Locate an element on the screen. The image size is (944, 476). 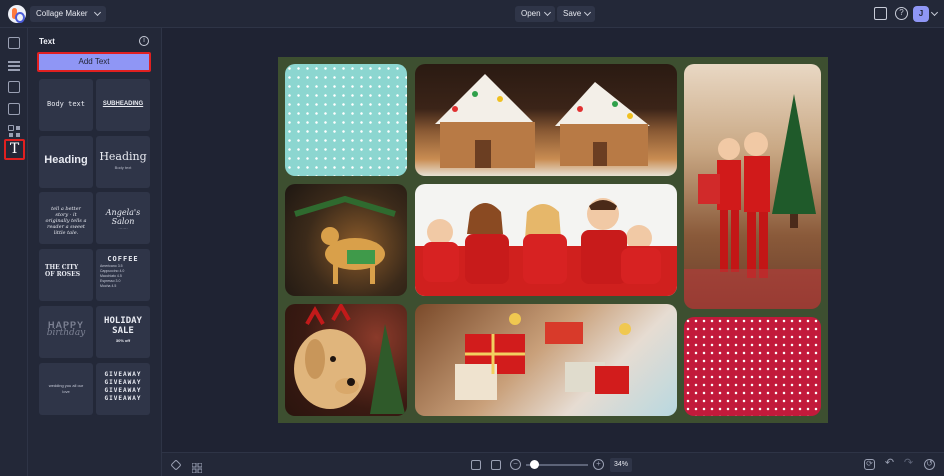
layout-icon is located at coordinates (14, 87).